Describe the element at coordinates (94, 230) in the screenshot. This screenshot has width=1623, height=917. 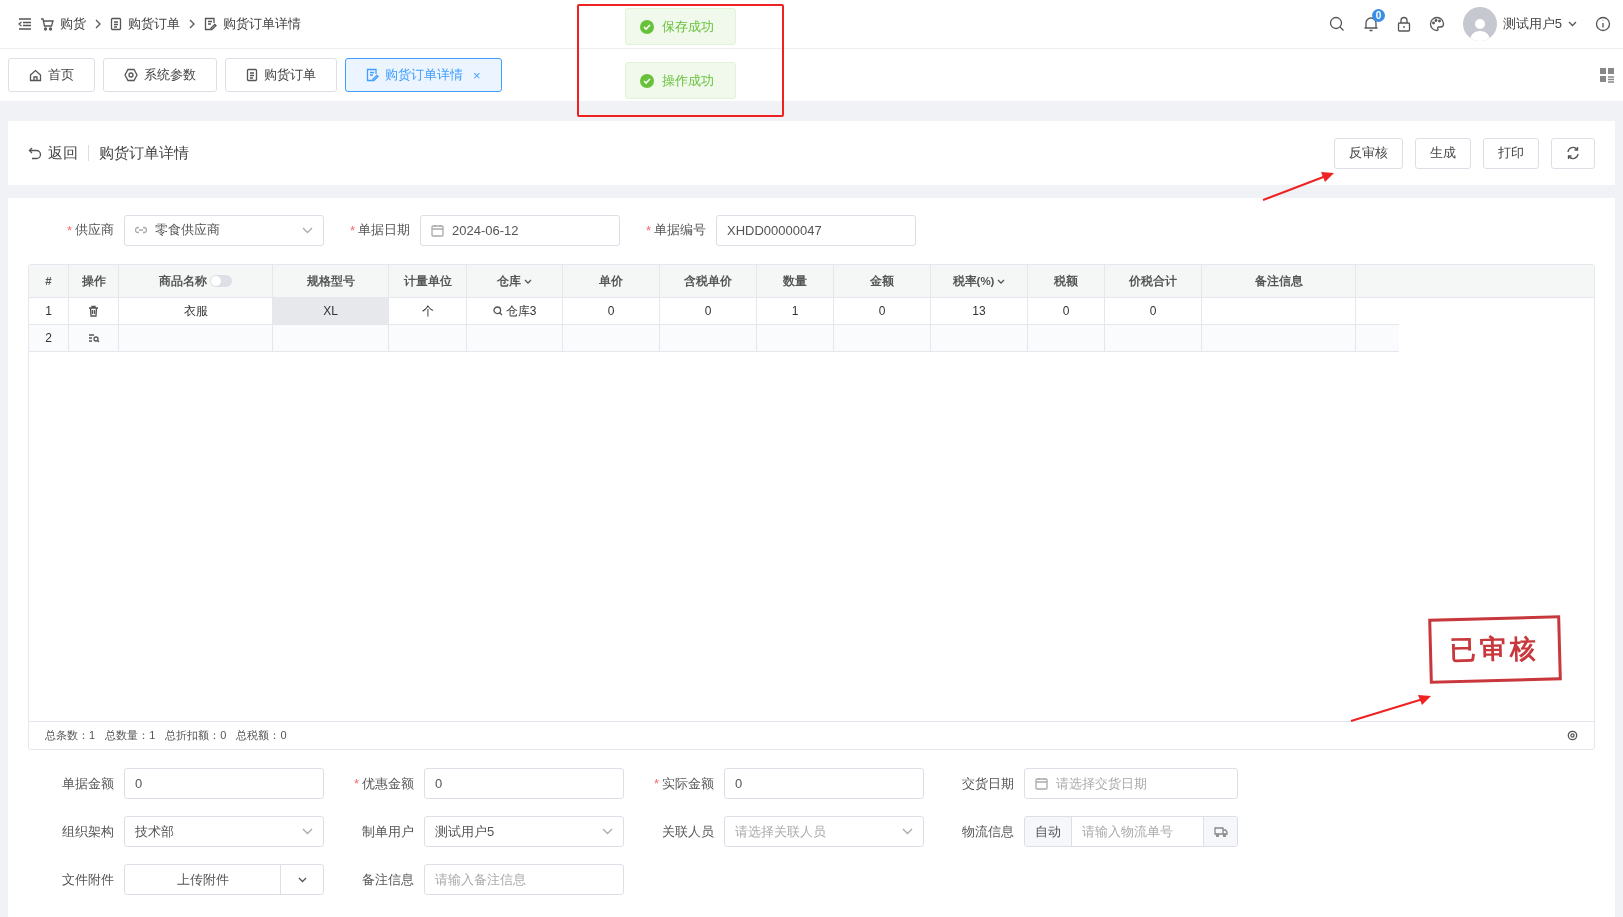
I see `field-label: 供应商` at that location.